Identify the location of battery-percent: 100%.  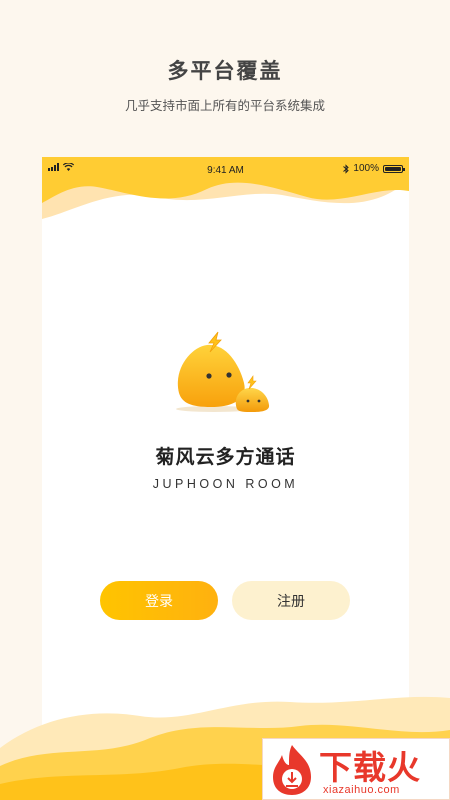
(366, 168).